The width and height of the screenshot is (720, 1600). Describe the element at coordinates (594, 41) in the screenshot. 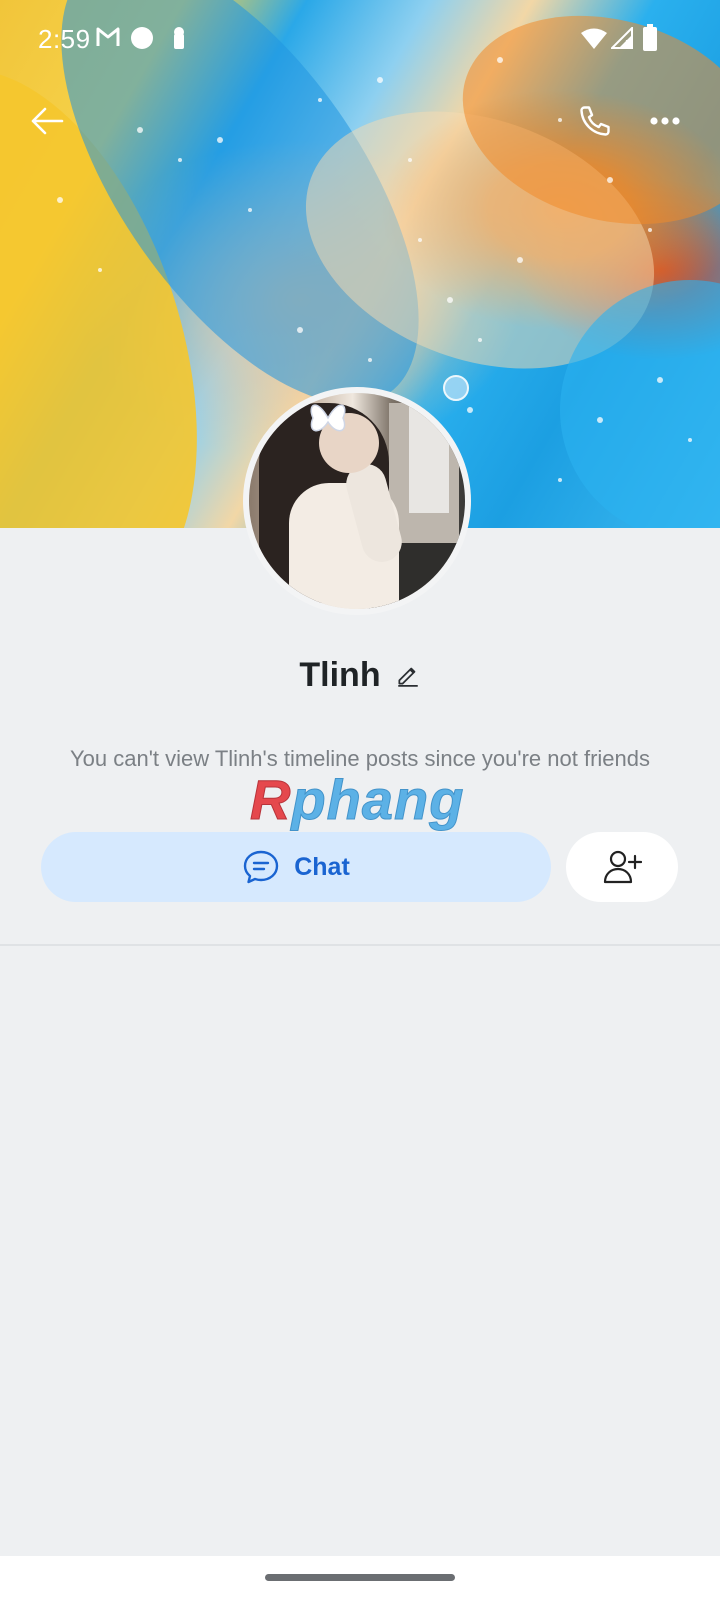

I see `wifi-icon` at that location.